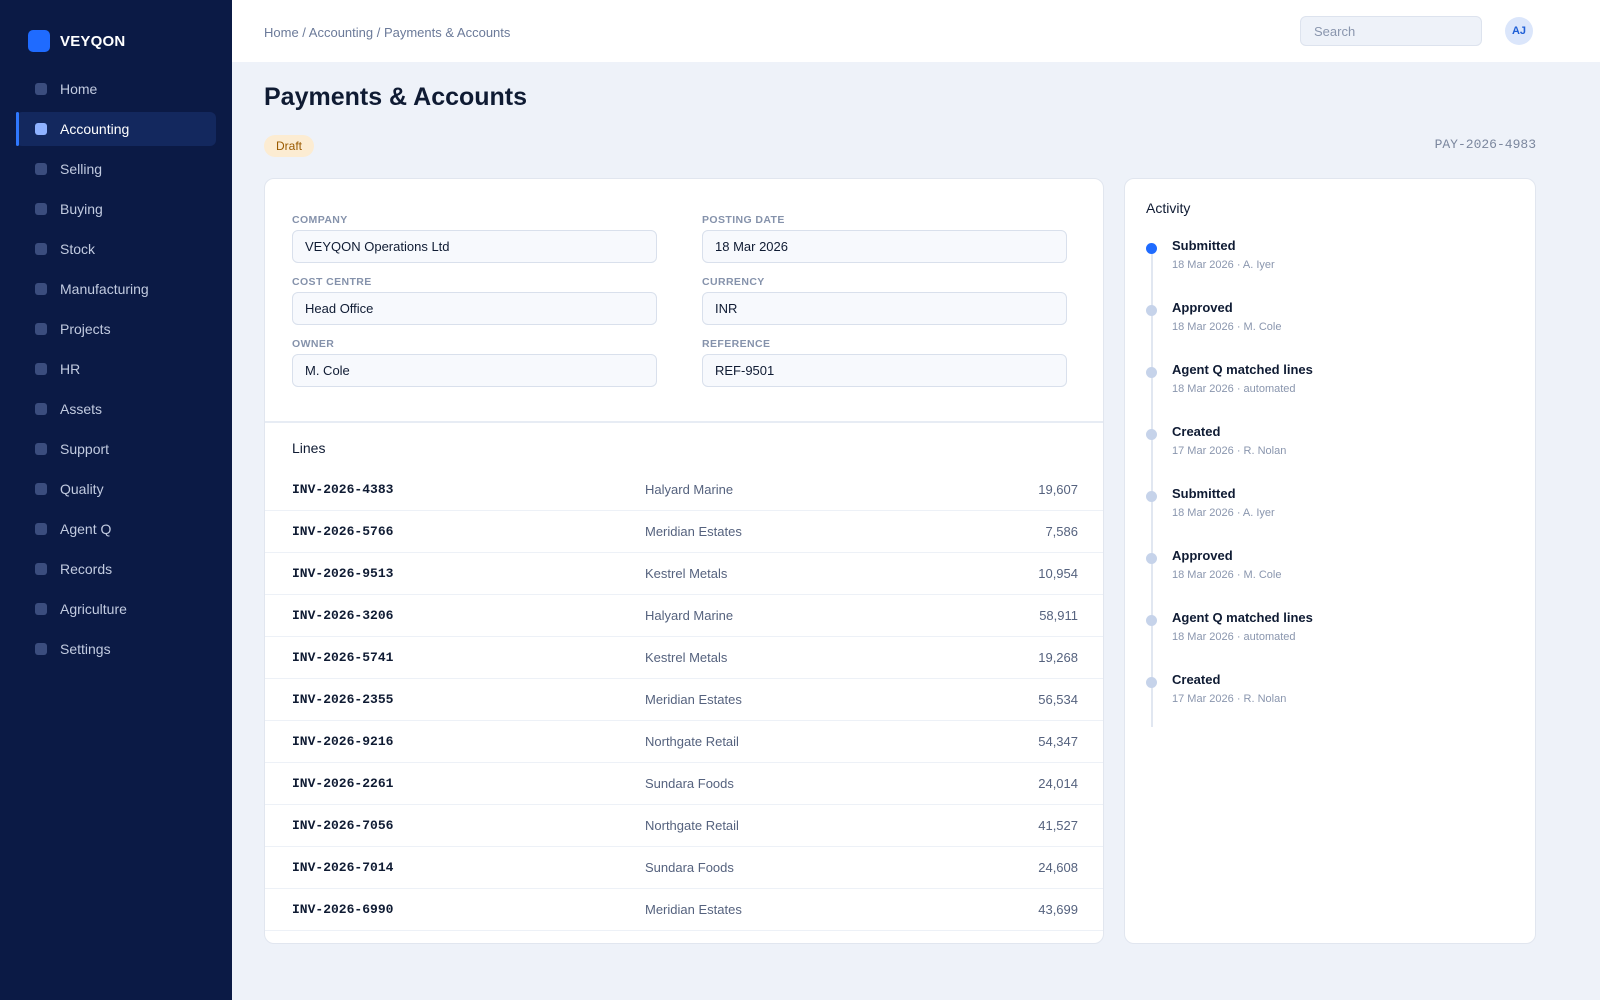 Image resolution: width=1600 pixels, height=1000 pixels. I want to click on sidebar-item-accounting: Accounting, so click(116, 129).